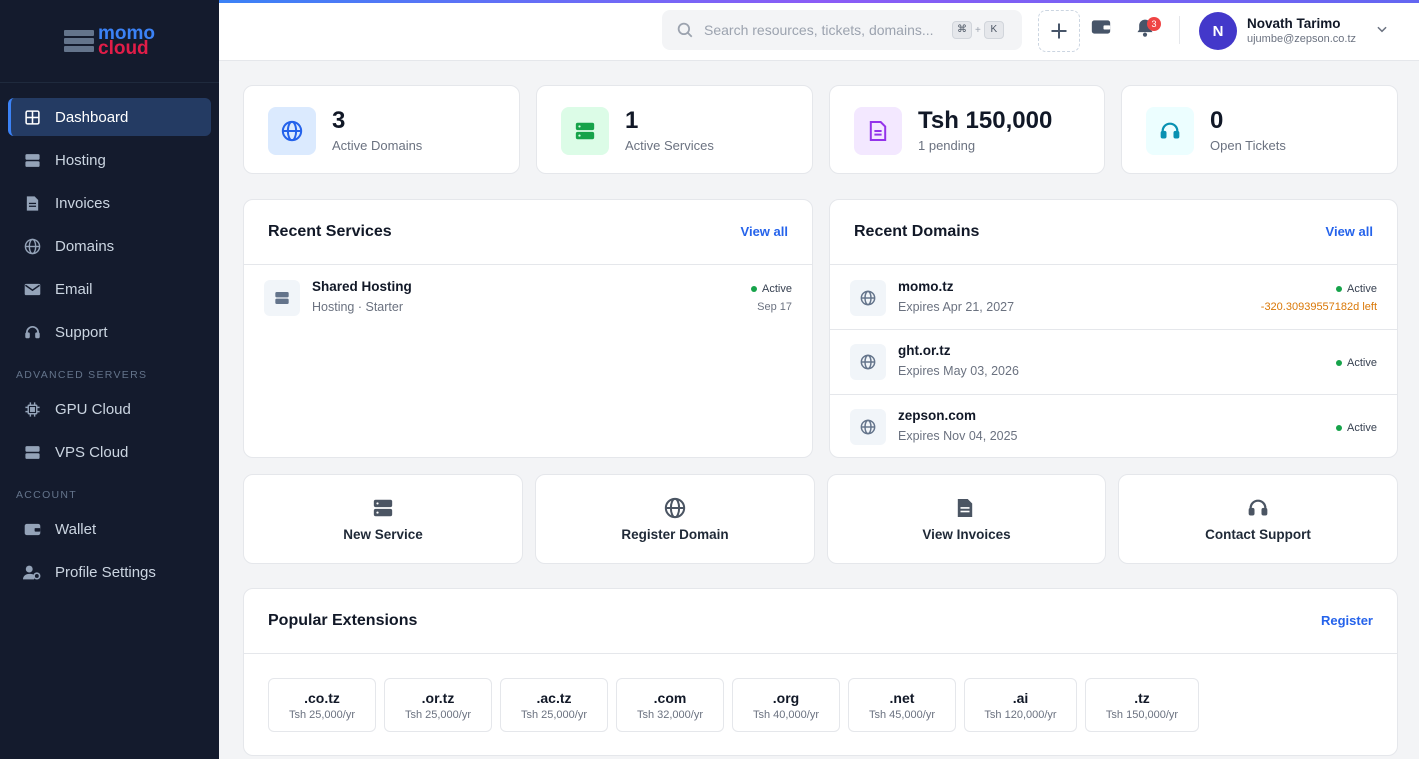  I want to click on sidebar-item-support: Support, so click(109, 332).